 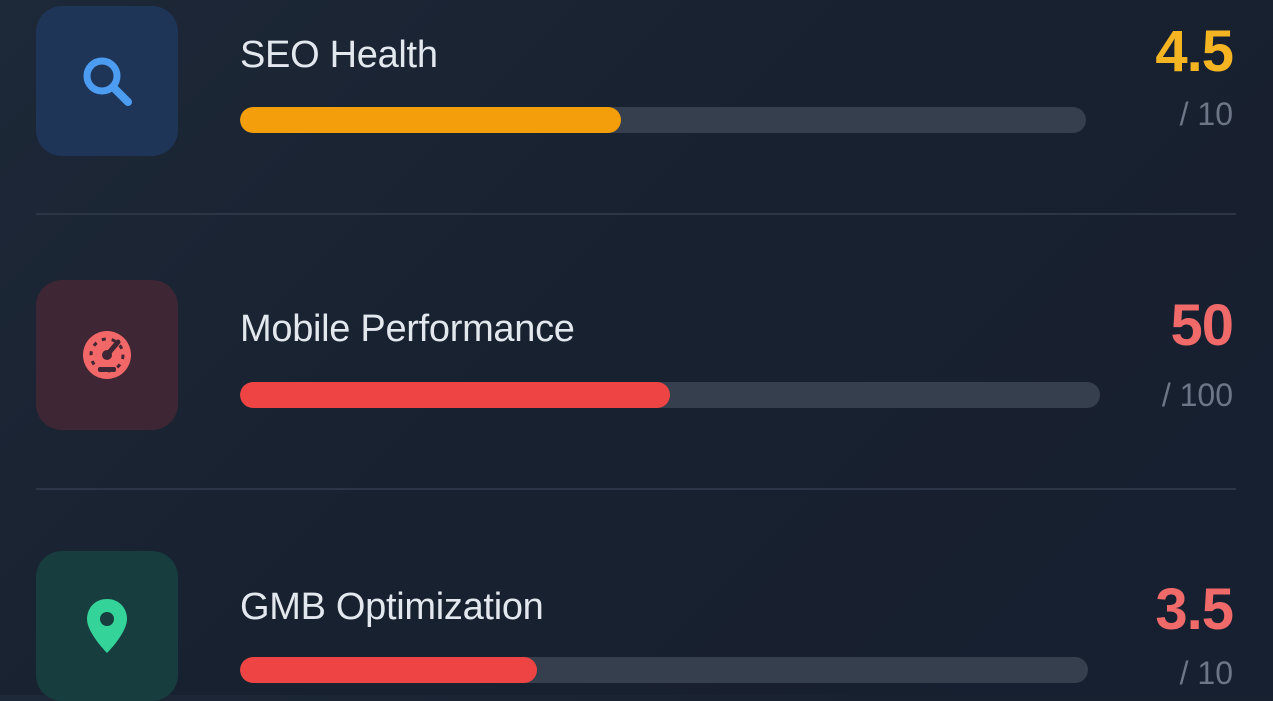 What do you see at coordinates (1197, 395) in the screenshot?
I see `metric-max: / 100` at bounding box center [1197, 395].